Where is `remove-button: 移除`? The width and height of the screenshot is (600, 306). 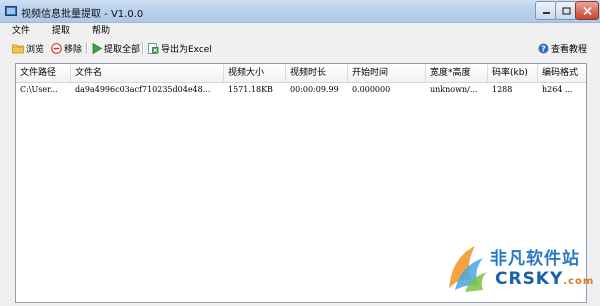
remove-button: 移除 is located at coordinates (66, 48).